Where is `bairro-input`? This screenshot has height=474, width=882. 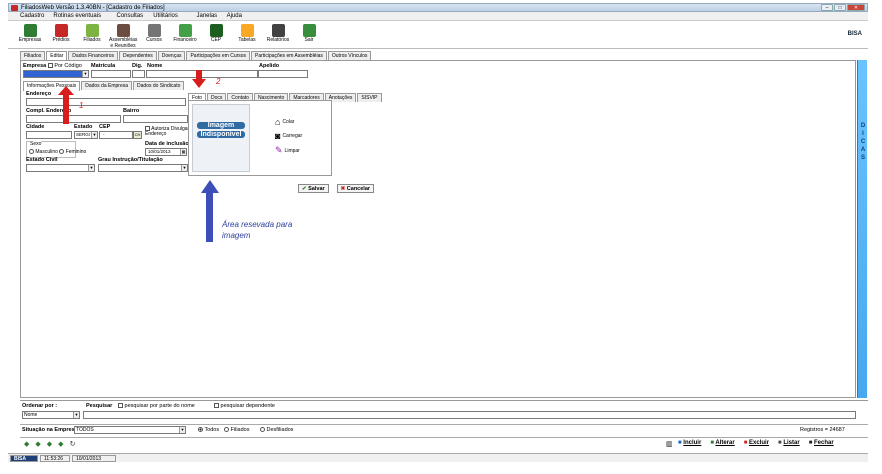
bairro-input is located at coordinates (155, 119).